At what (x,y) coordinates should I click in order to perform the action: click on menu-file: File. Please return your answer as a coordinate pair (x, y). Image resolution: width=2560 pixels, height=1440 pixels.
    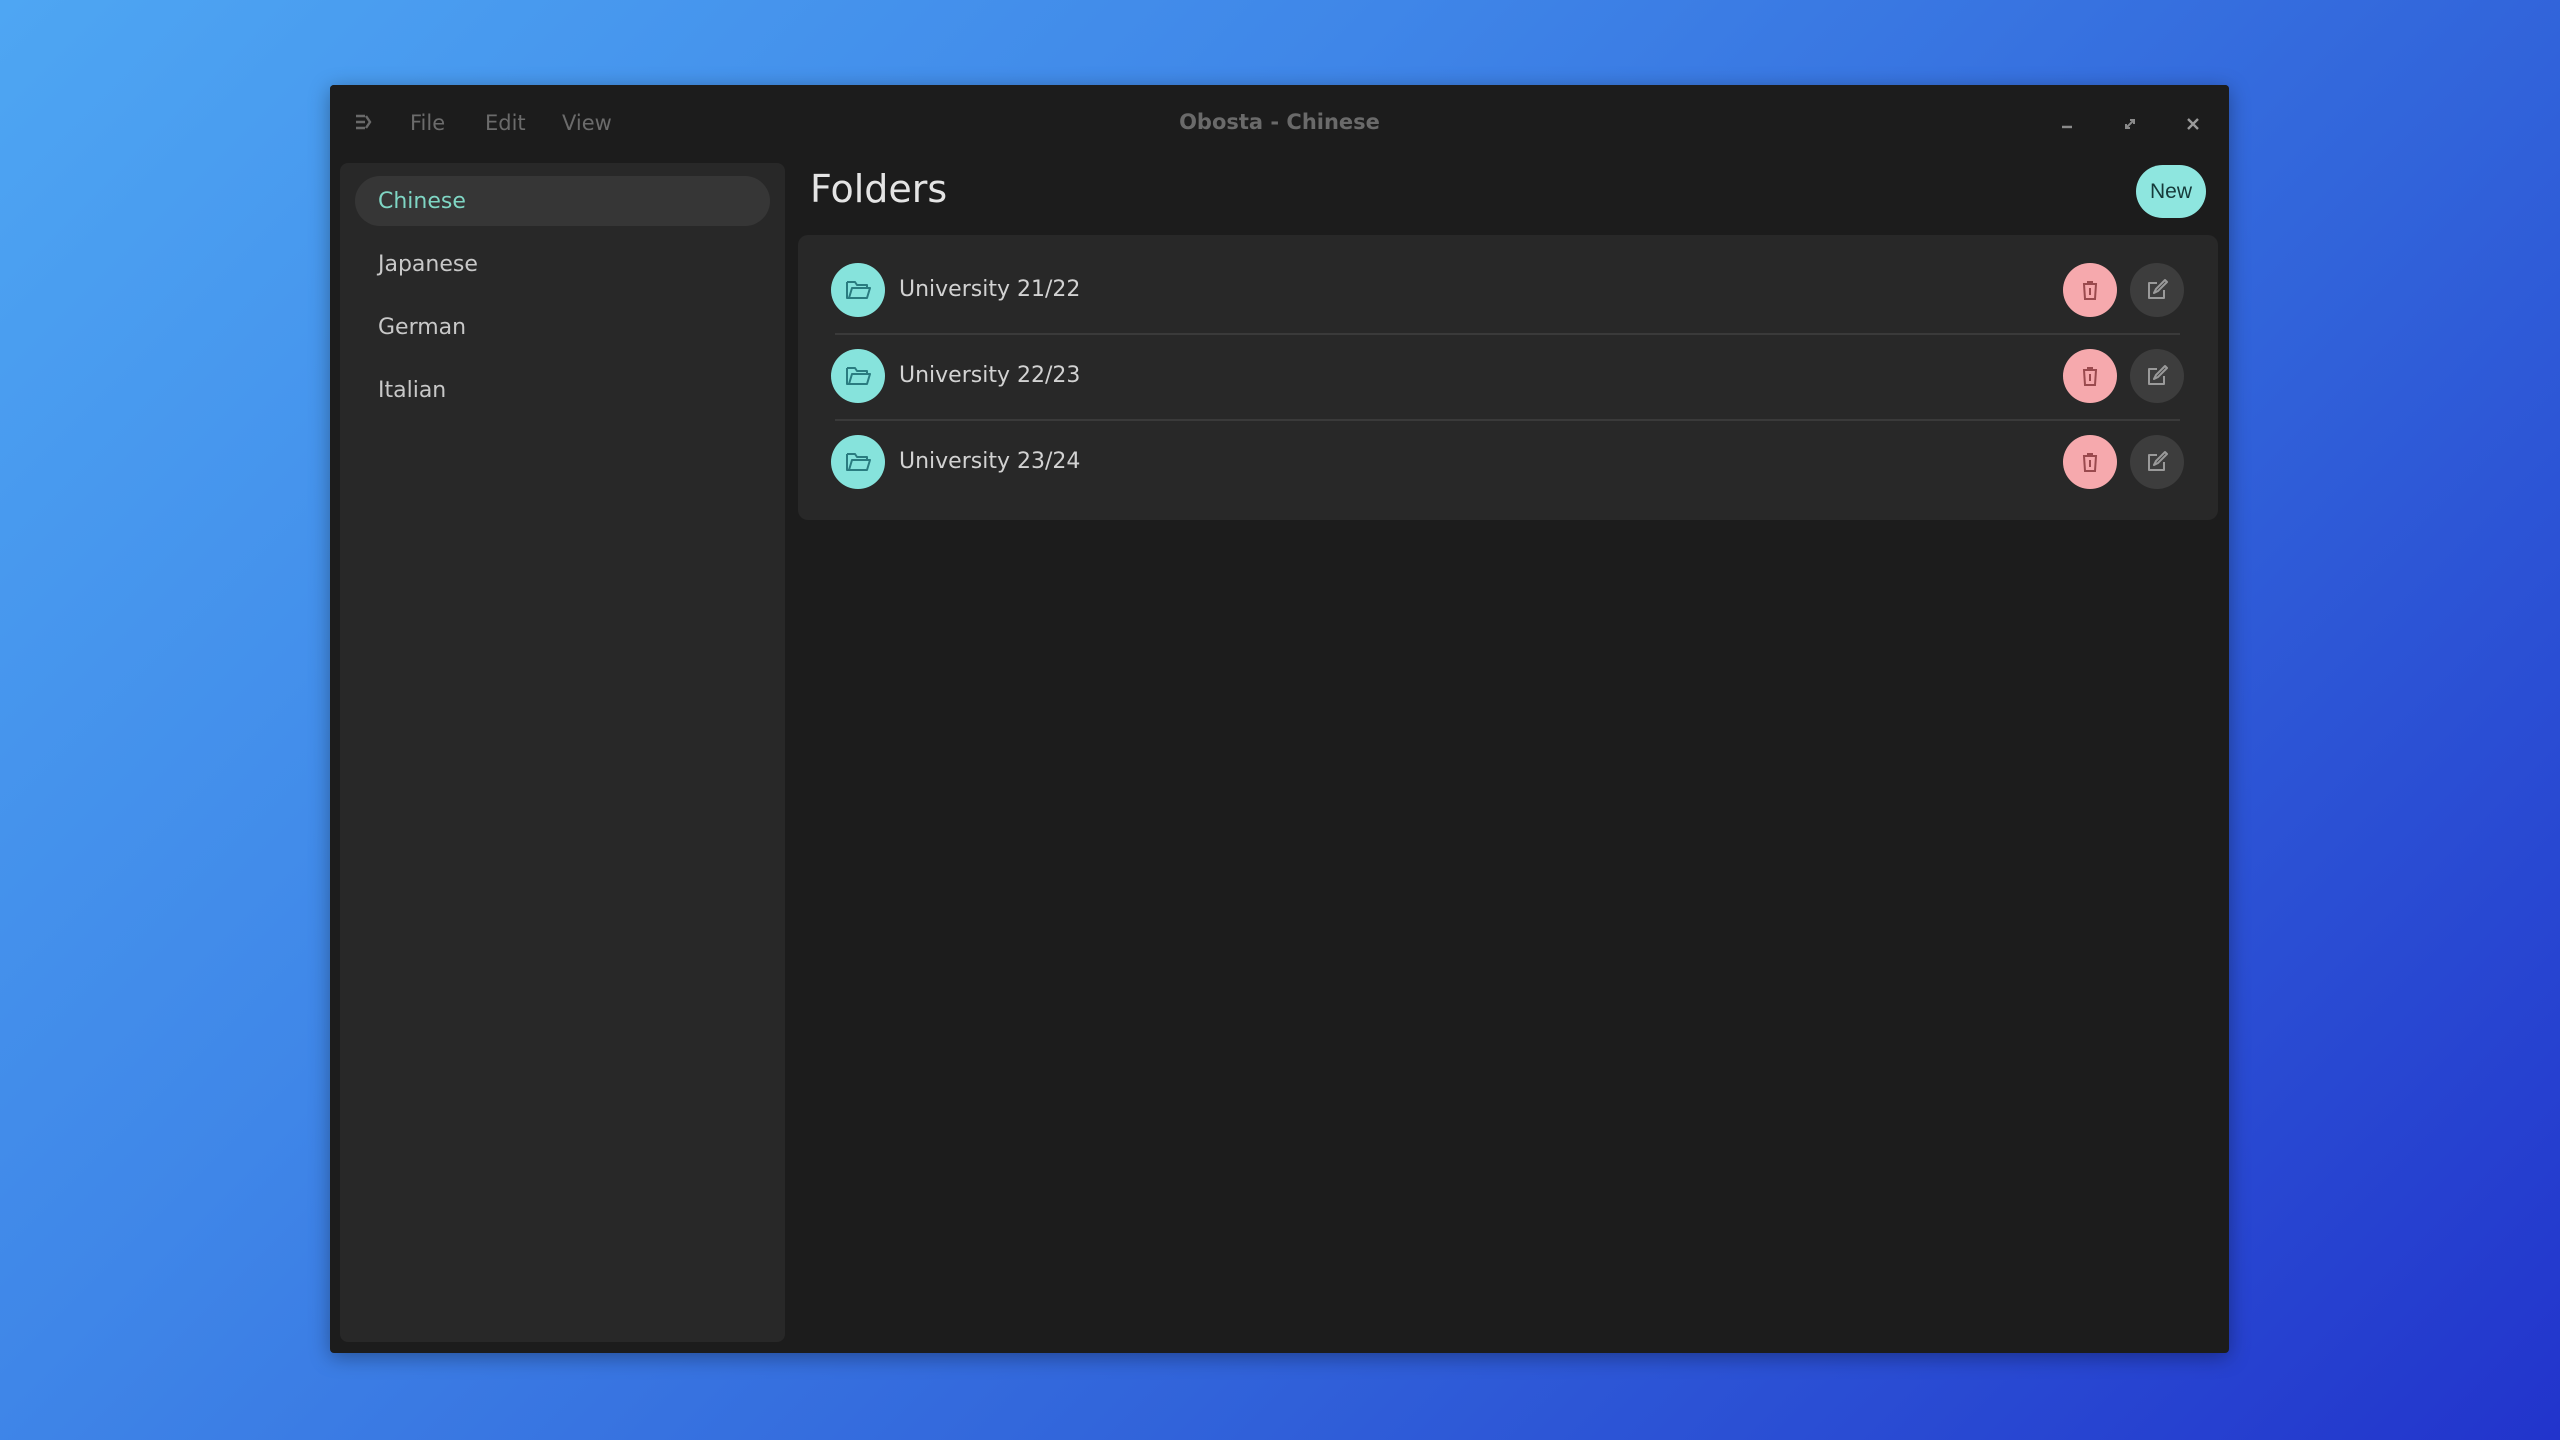
    Looking at the image, I should click on (427, 123).